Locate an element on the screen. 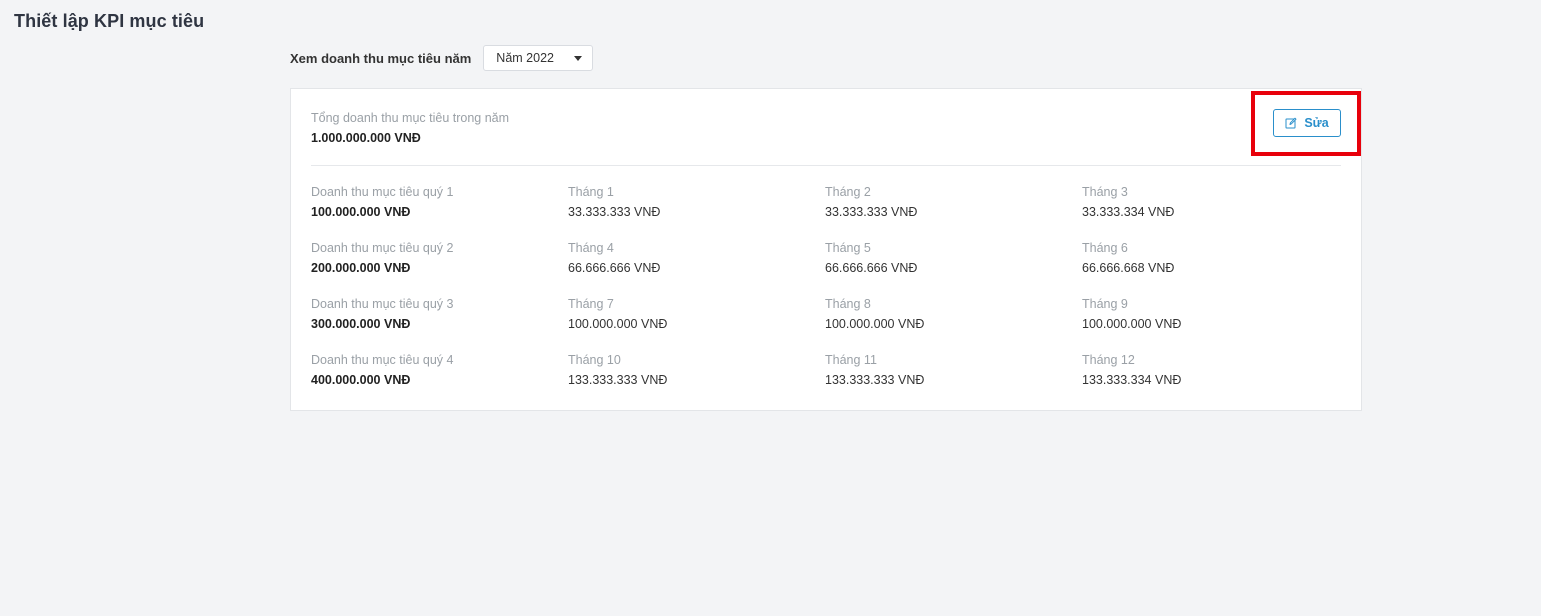 The height and width of the screenshot is (616, 1541). year-select: Năm 2022 is located at coordinates (538, 58).